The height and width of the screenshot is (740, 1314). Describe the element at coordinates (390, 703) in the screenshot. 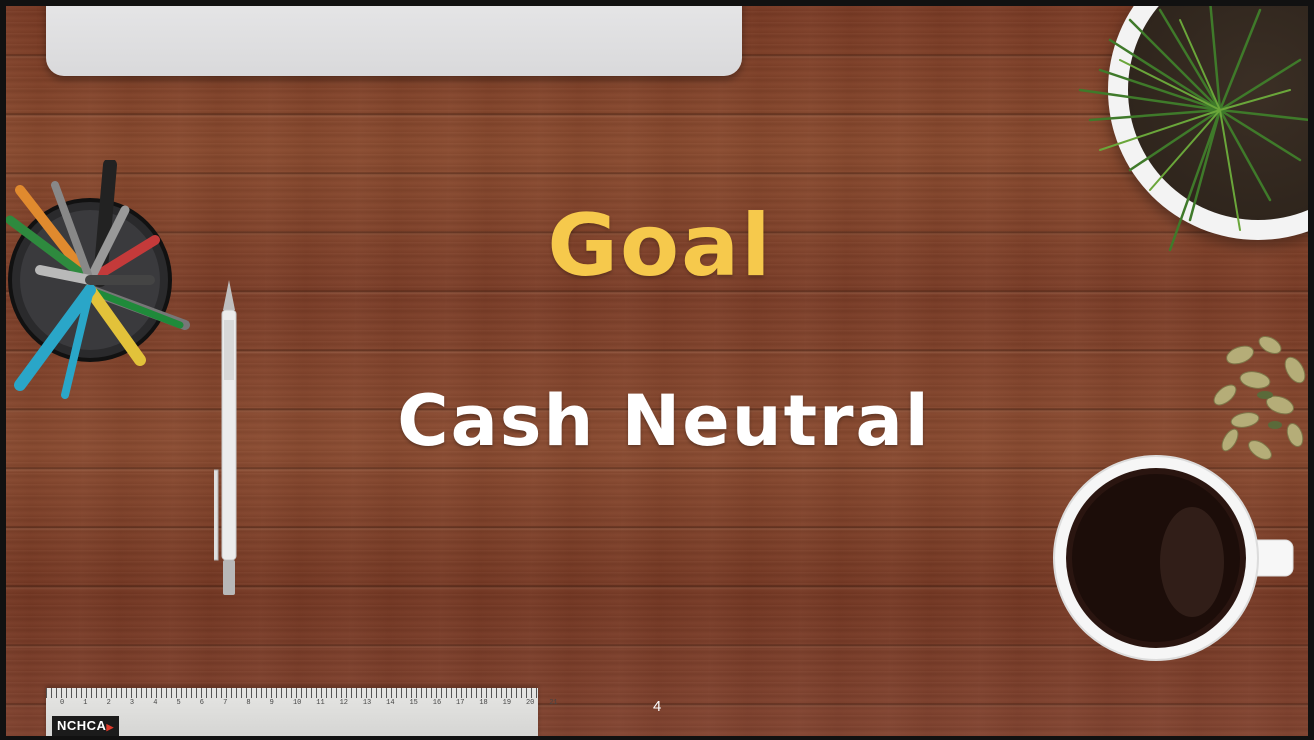

I see `ruler-number: 14` at that location.